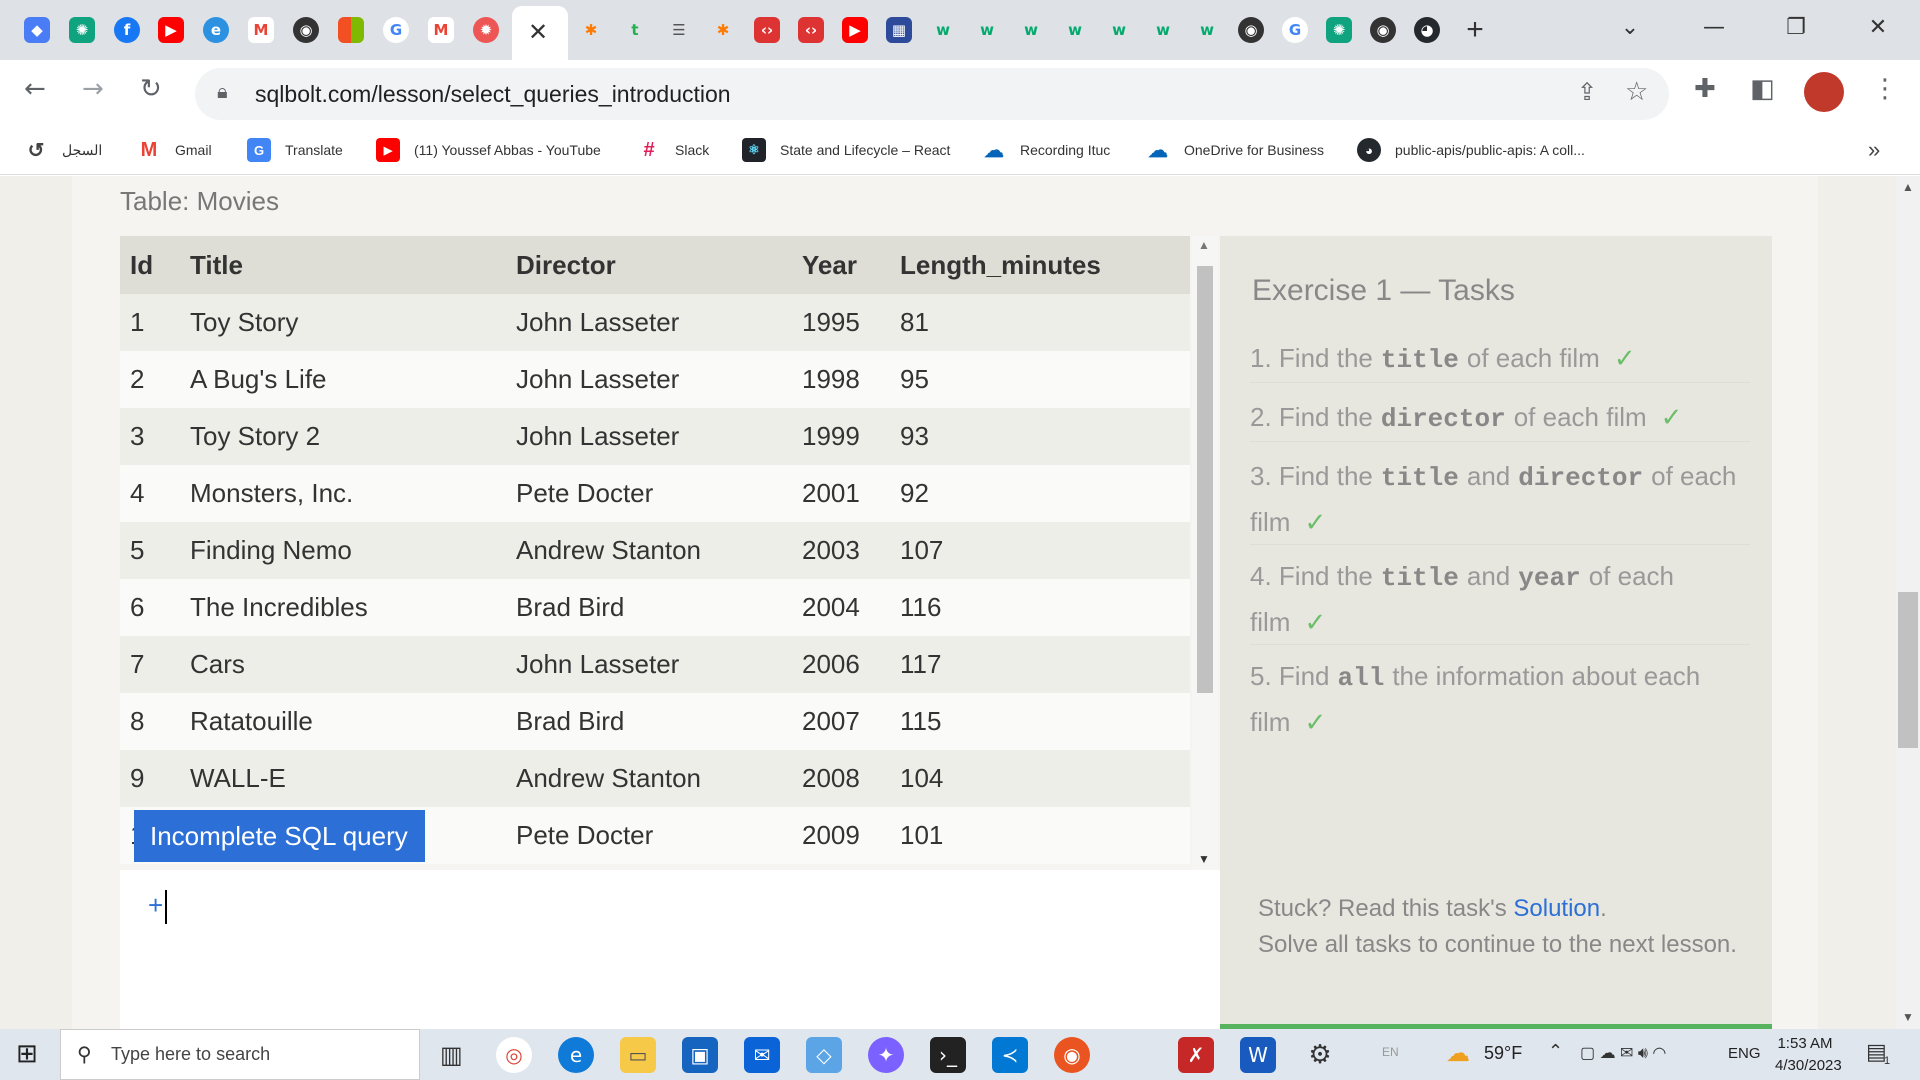  I want to click on file-explorer-icon: ▭, so click(638, 1055).